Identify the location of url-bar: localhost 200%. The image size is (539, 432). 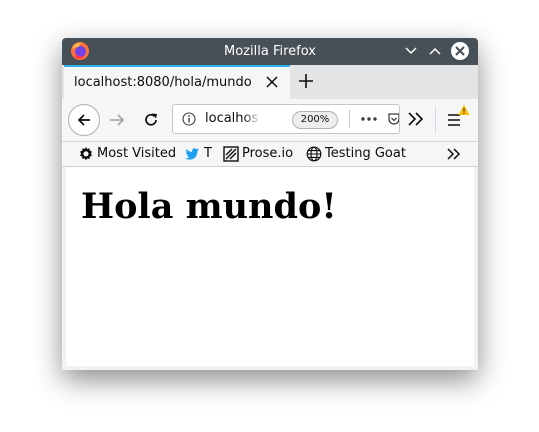
(286, 119).